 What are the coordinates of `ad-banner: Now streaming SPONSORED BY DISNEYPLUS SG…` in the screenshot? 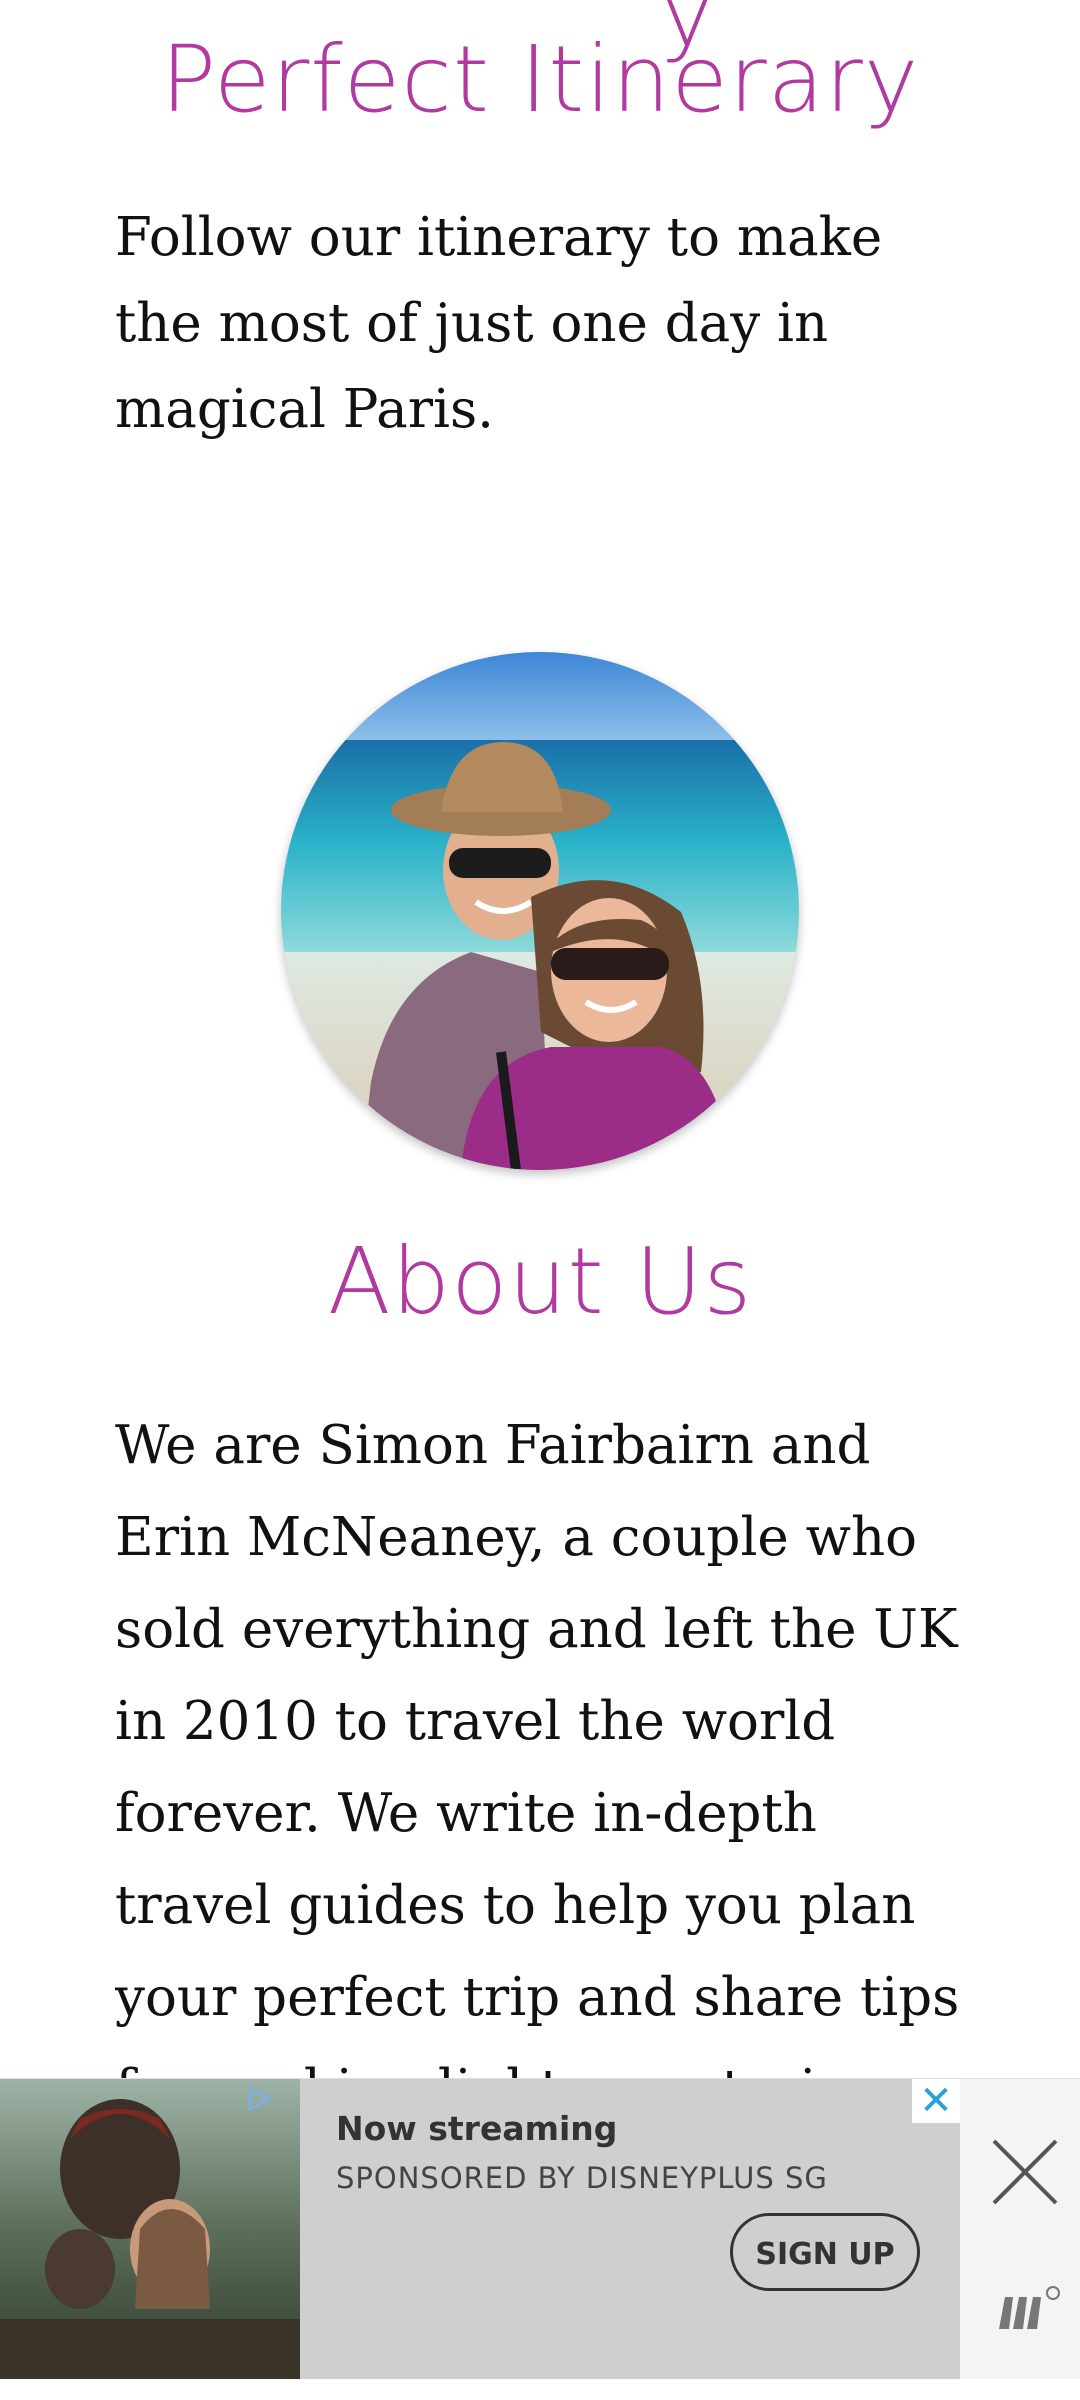 It's located at (540, 2228).